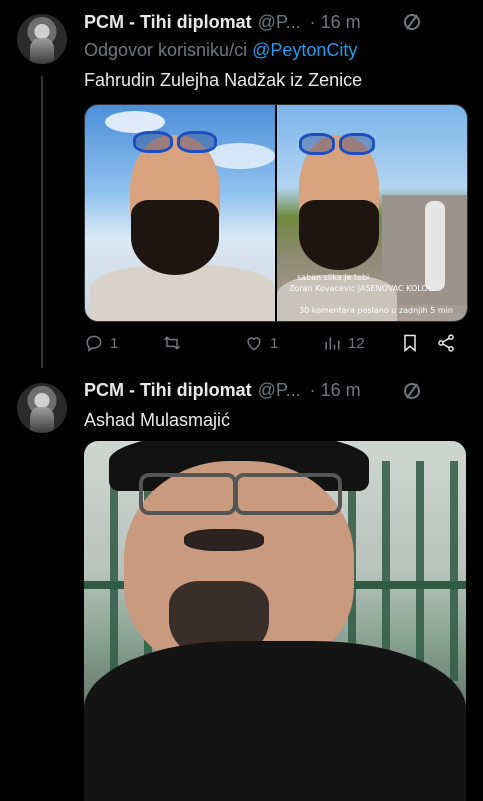  Describe the element at coordinates (356, 343) in the screenshot. I see `views-count: 12` at that location.